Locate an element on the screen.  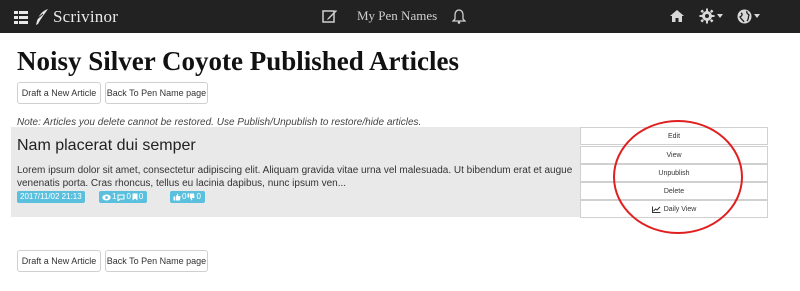
home-icon is located at coordinates (677, 16).